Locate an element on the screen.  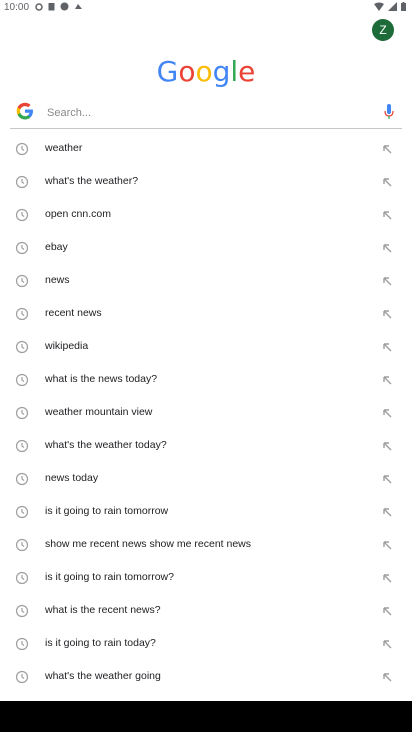
suggestion-label: what is the recent news? is located at coordinates (103, 610).